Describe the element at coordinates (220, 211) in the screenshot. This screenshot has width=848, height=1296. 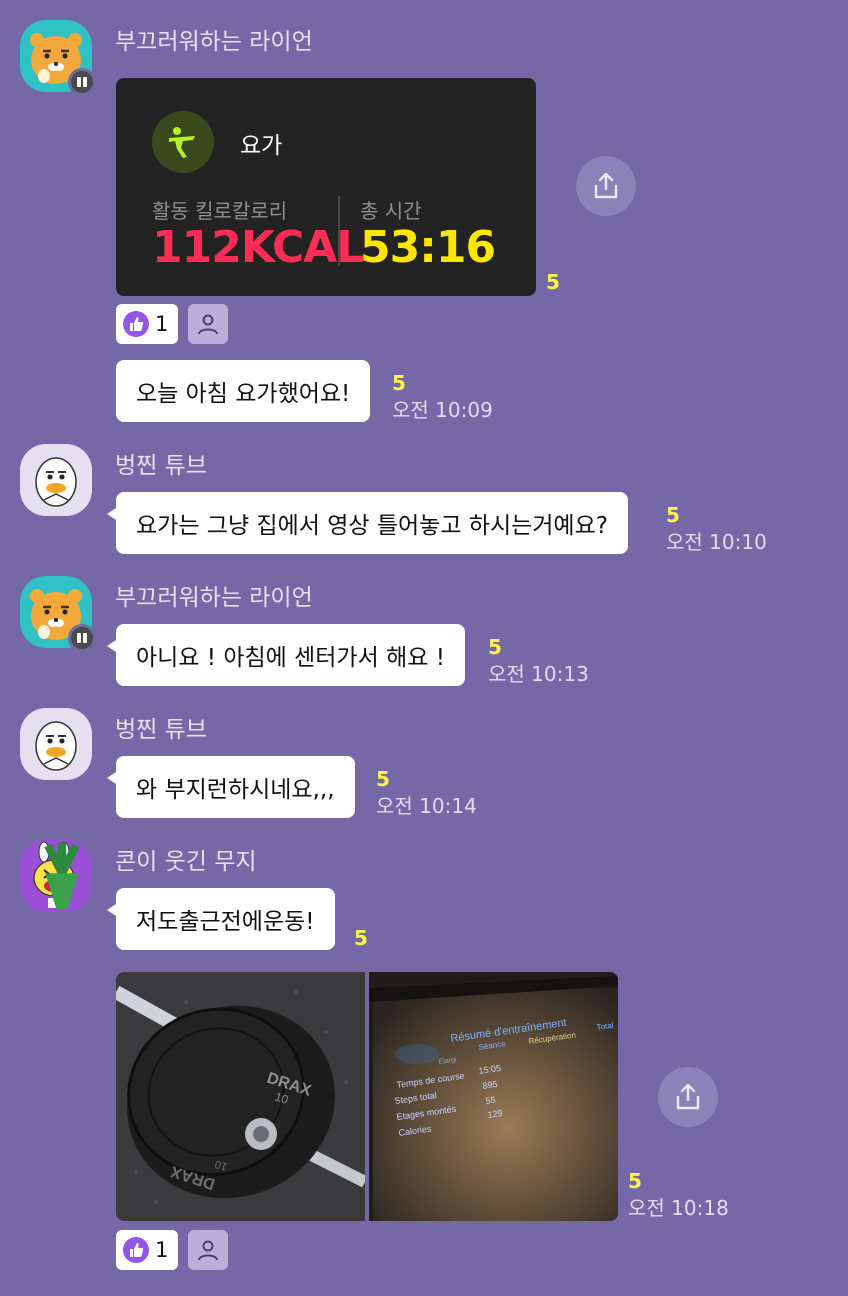
I see `calorie-label: 활동 킬로칼로리` at that location.